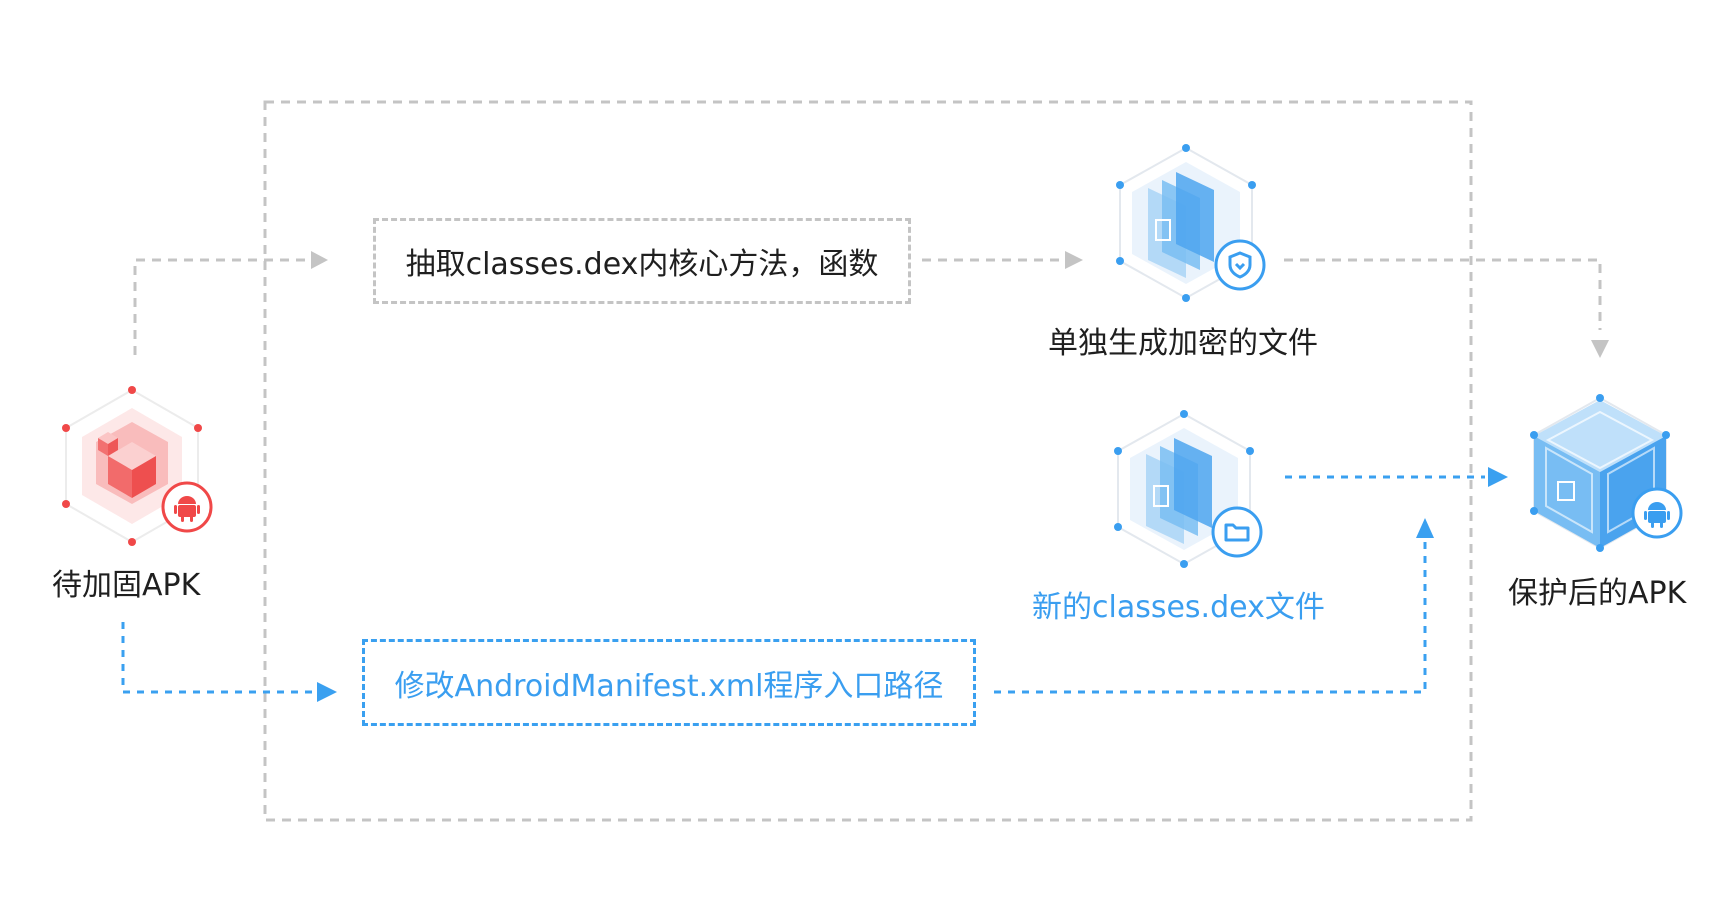 This screenshot has width=1720, height=920. I want to click on protected-apk-node, so click(1605, 475).